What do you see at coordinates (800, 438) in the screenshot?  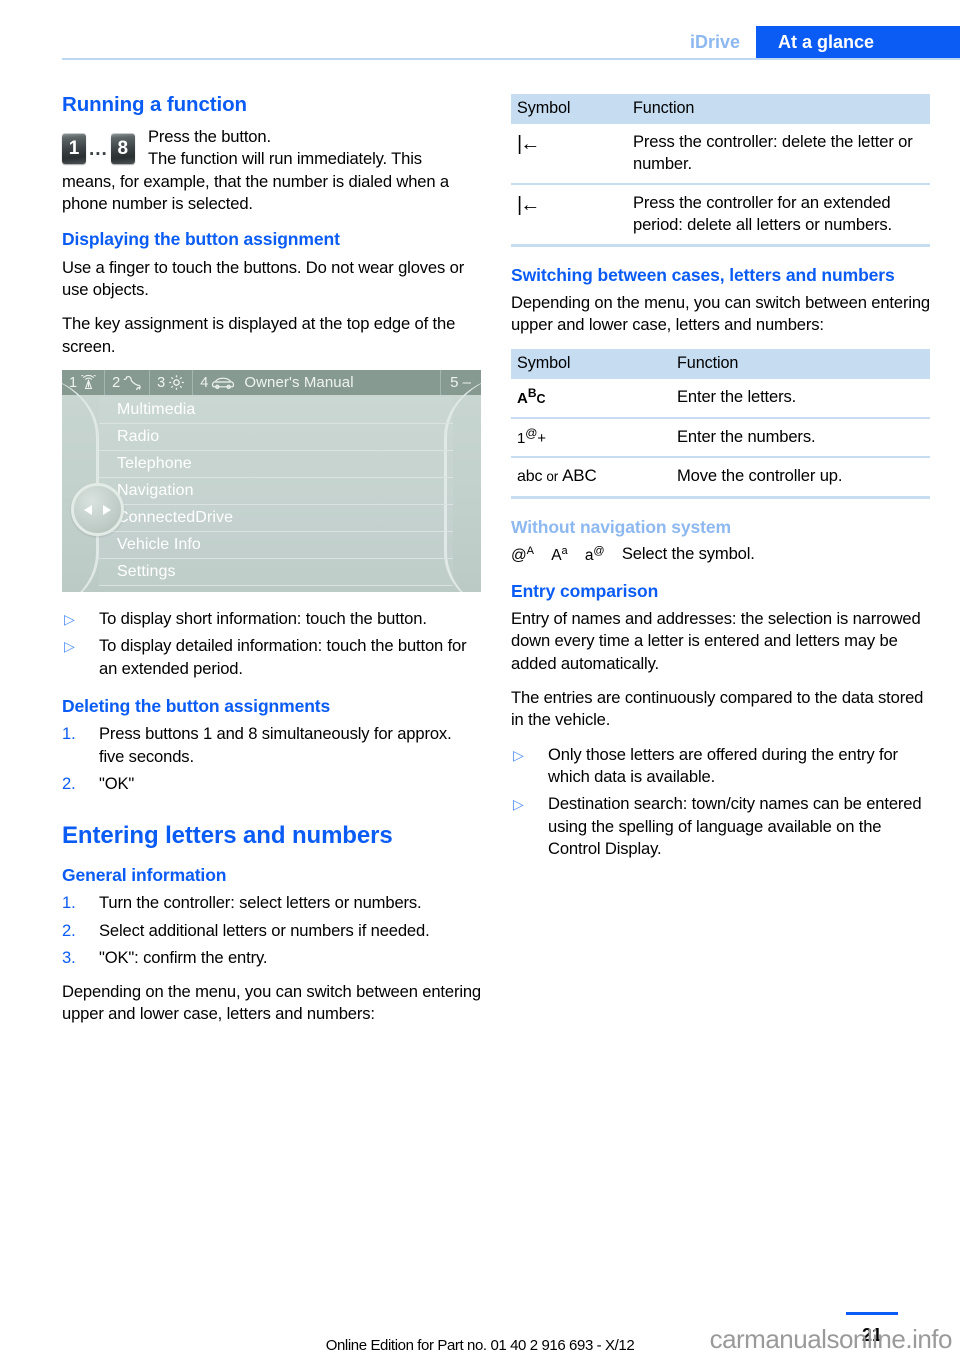 I see `table-cell-function: Enter the numbers.` at bounding box center [800, 438].